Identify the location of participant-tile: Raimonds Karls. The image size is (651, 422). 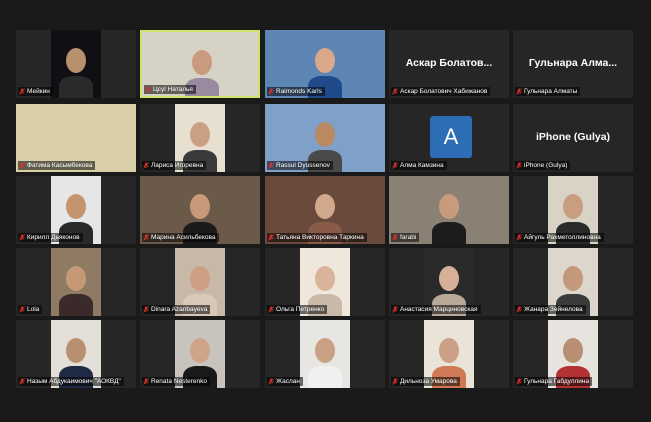
(325, 64).